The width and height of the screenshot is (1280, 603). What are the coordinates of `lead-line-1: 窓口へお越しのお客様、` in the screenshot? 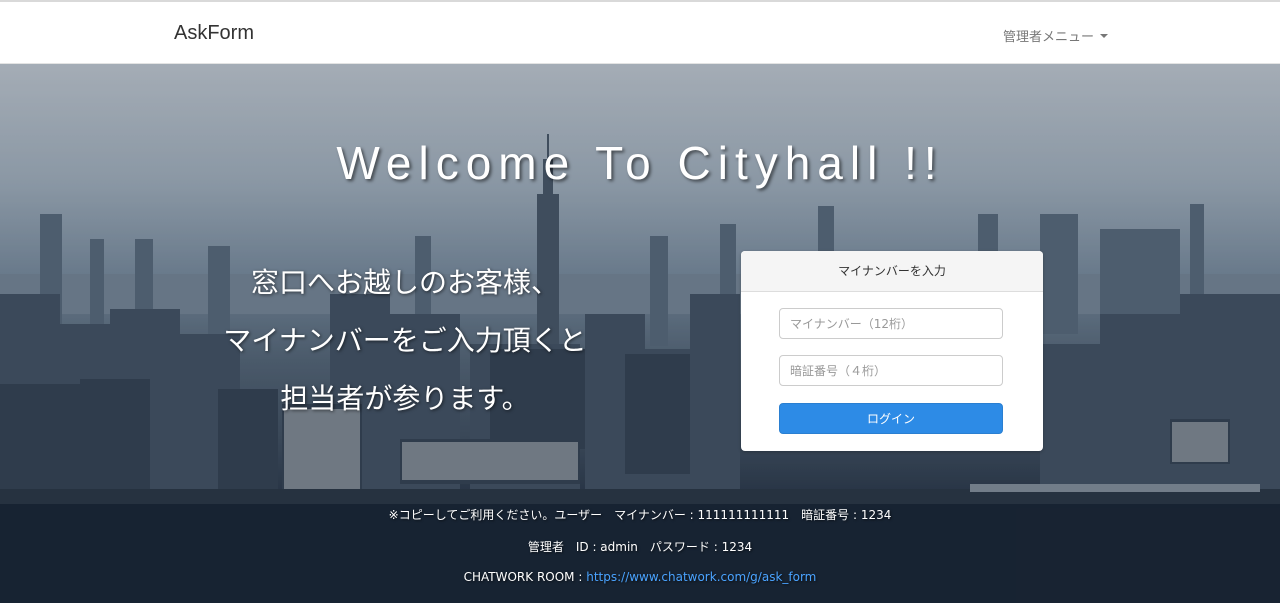 It's located at (404, 282).